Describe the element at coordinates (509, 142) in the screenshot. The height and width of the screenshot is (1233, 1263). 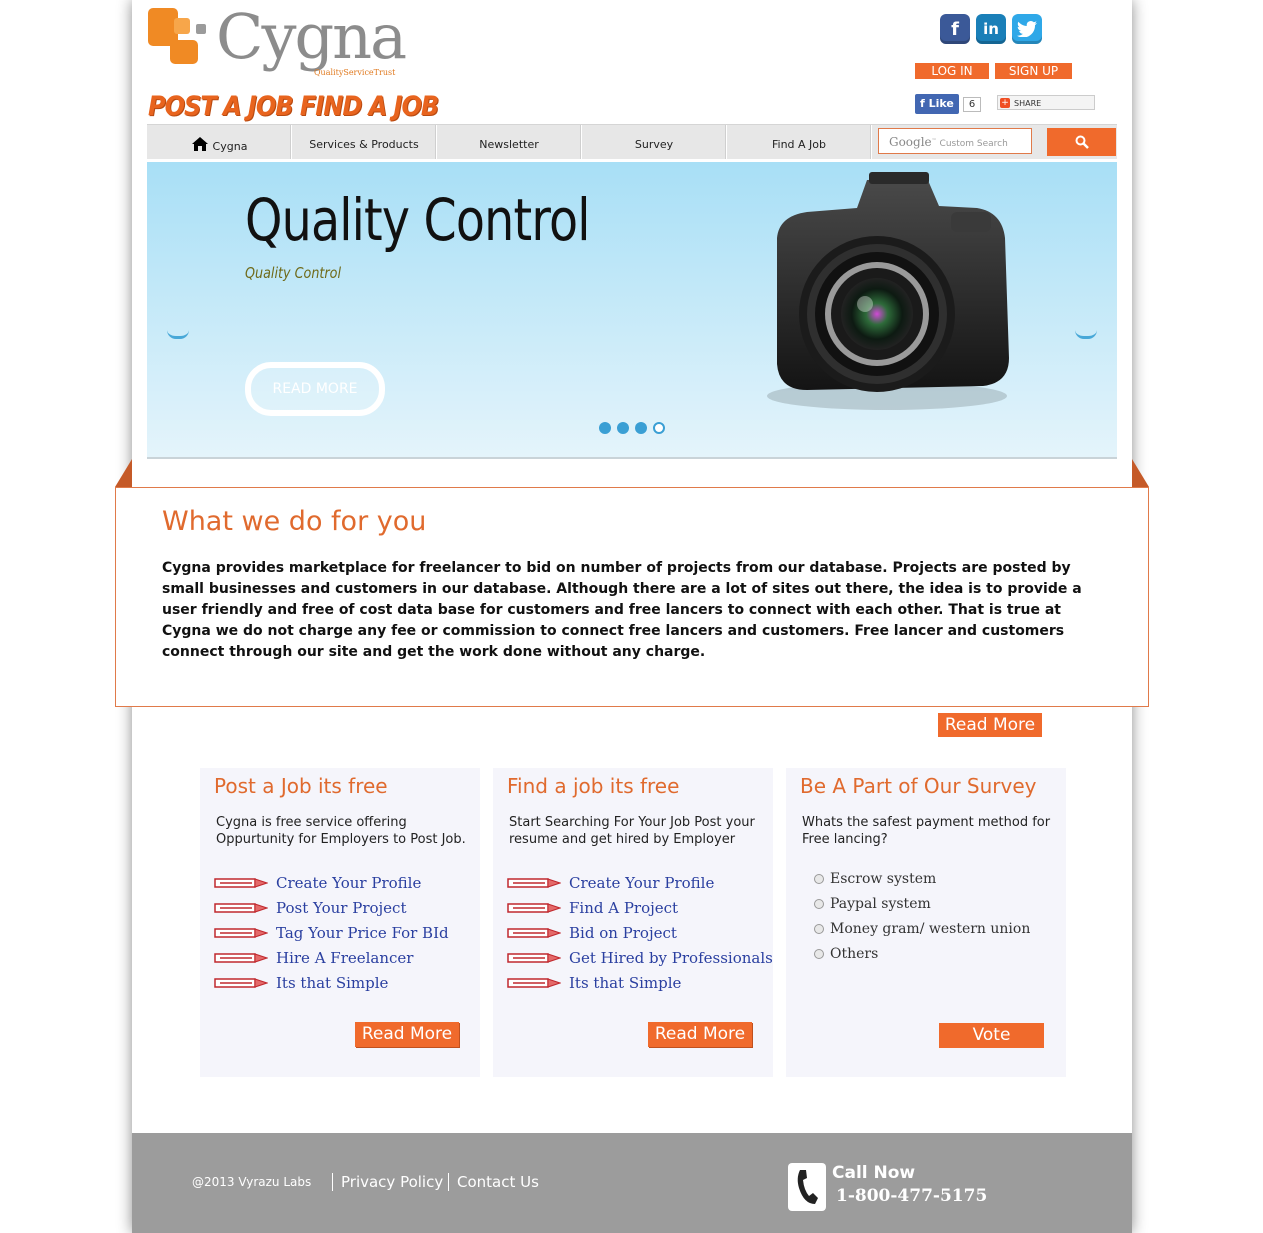
I see `nav-item-newsletter: Newsletter` at that location.